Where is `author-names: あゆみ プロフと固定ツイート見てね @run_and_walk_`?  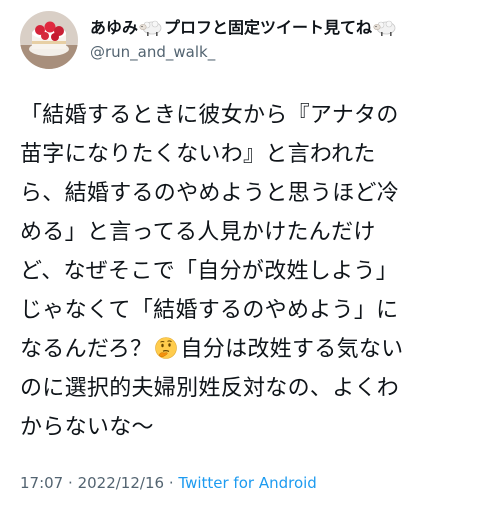 author-names: あゆみ プロフと固定ツイート見てね @run_and_walk_ is located at coordinates (244, 40).